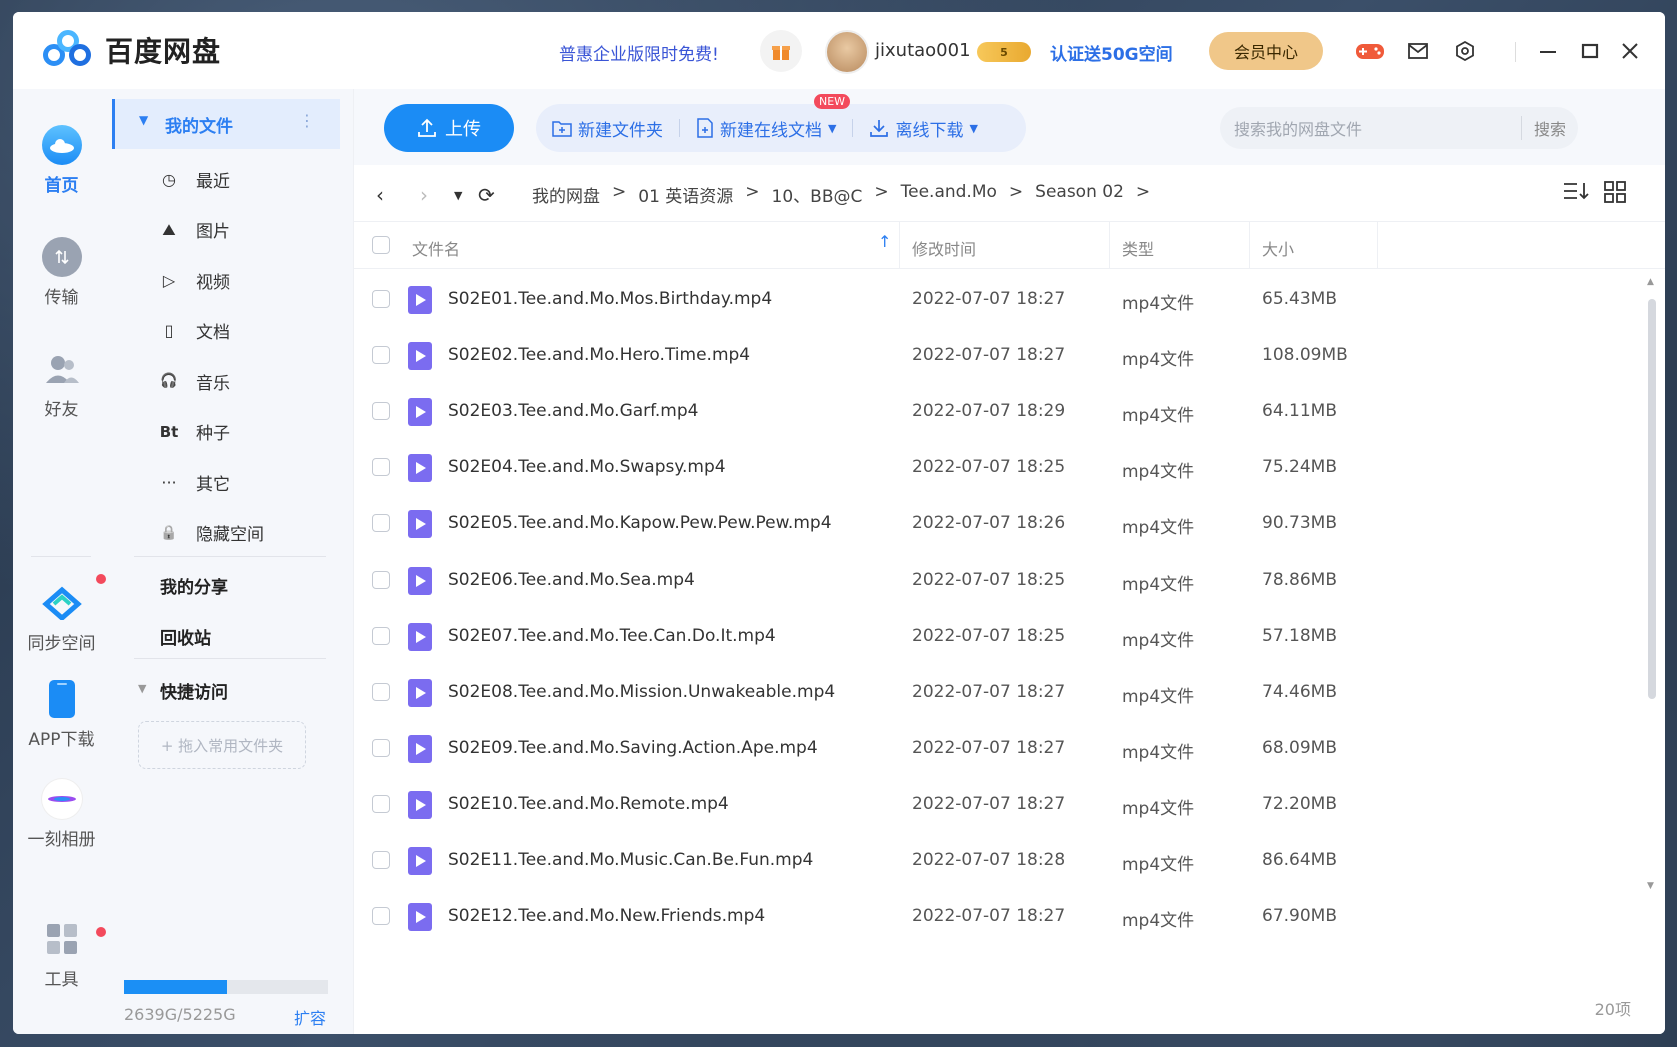  I want to click on new-folder-button: 新建文件夹, so click(607, 128).